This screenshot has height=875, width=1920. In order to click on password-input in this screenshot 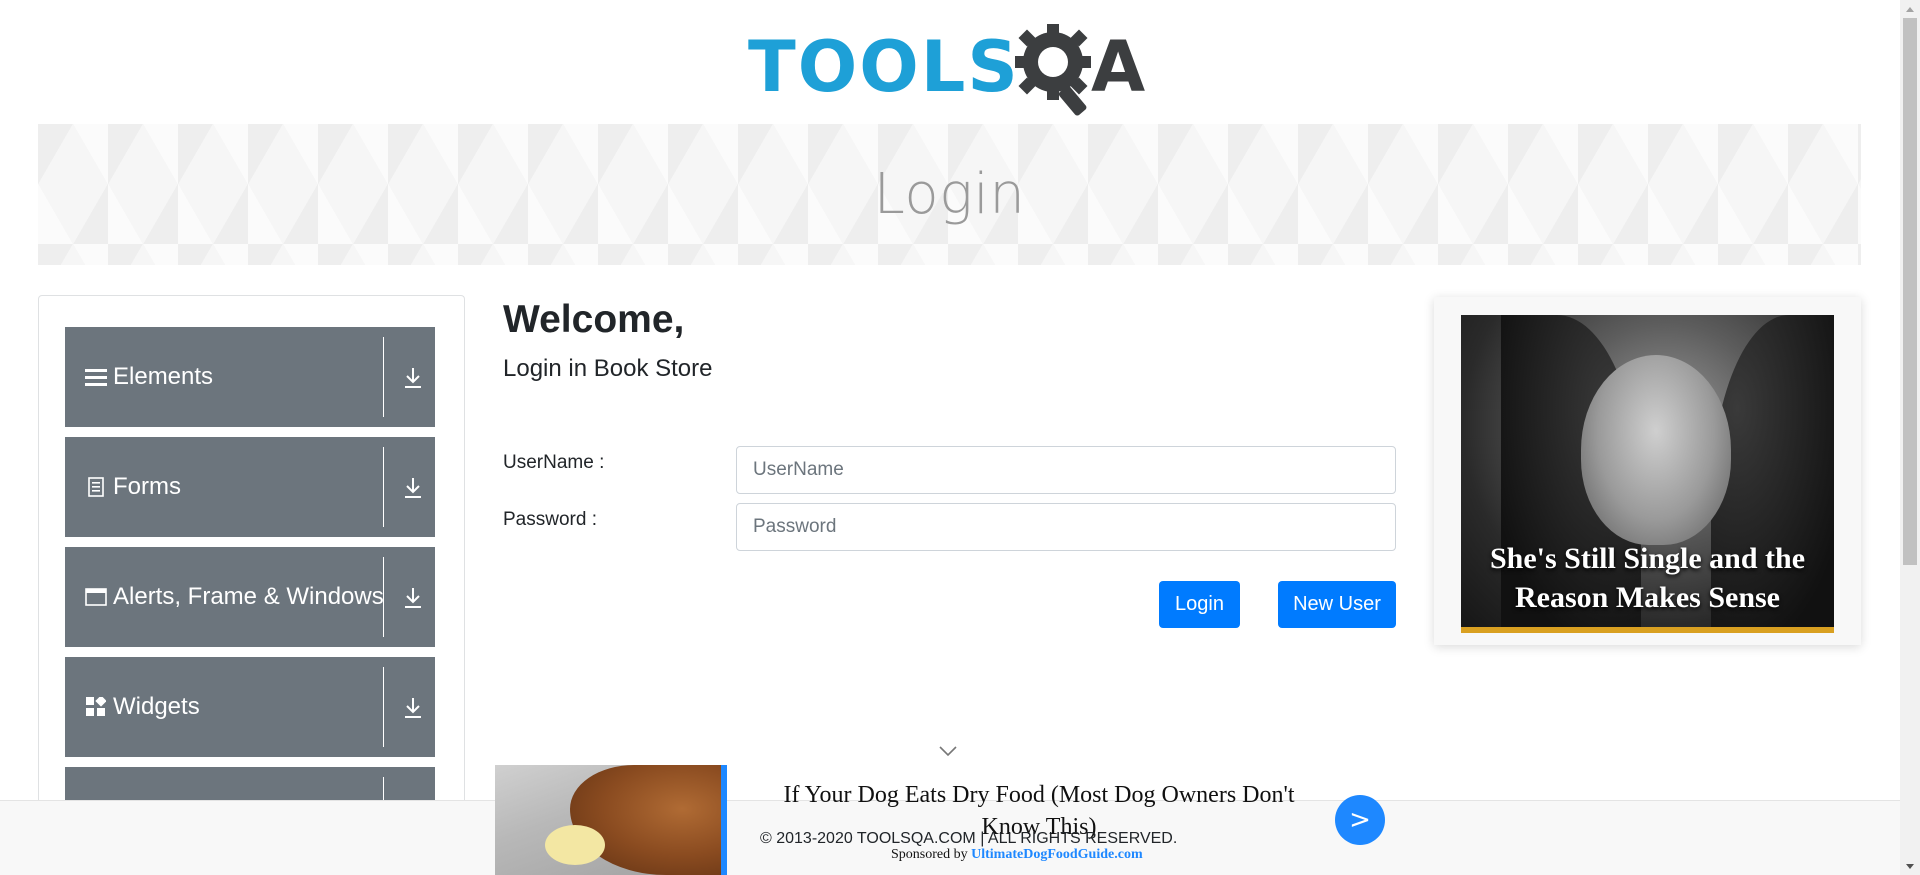, I will do `click(1066, 527)`.